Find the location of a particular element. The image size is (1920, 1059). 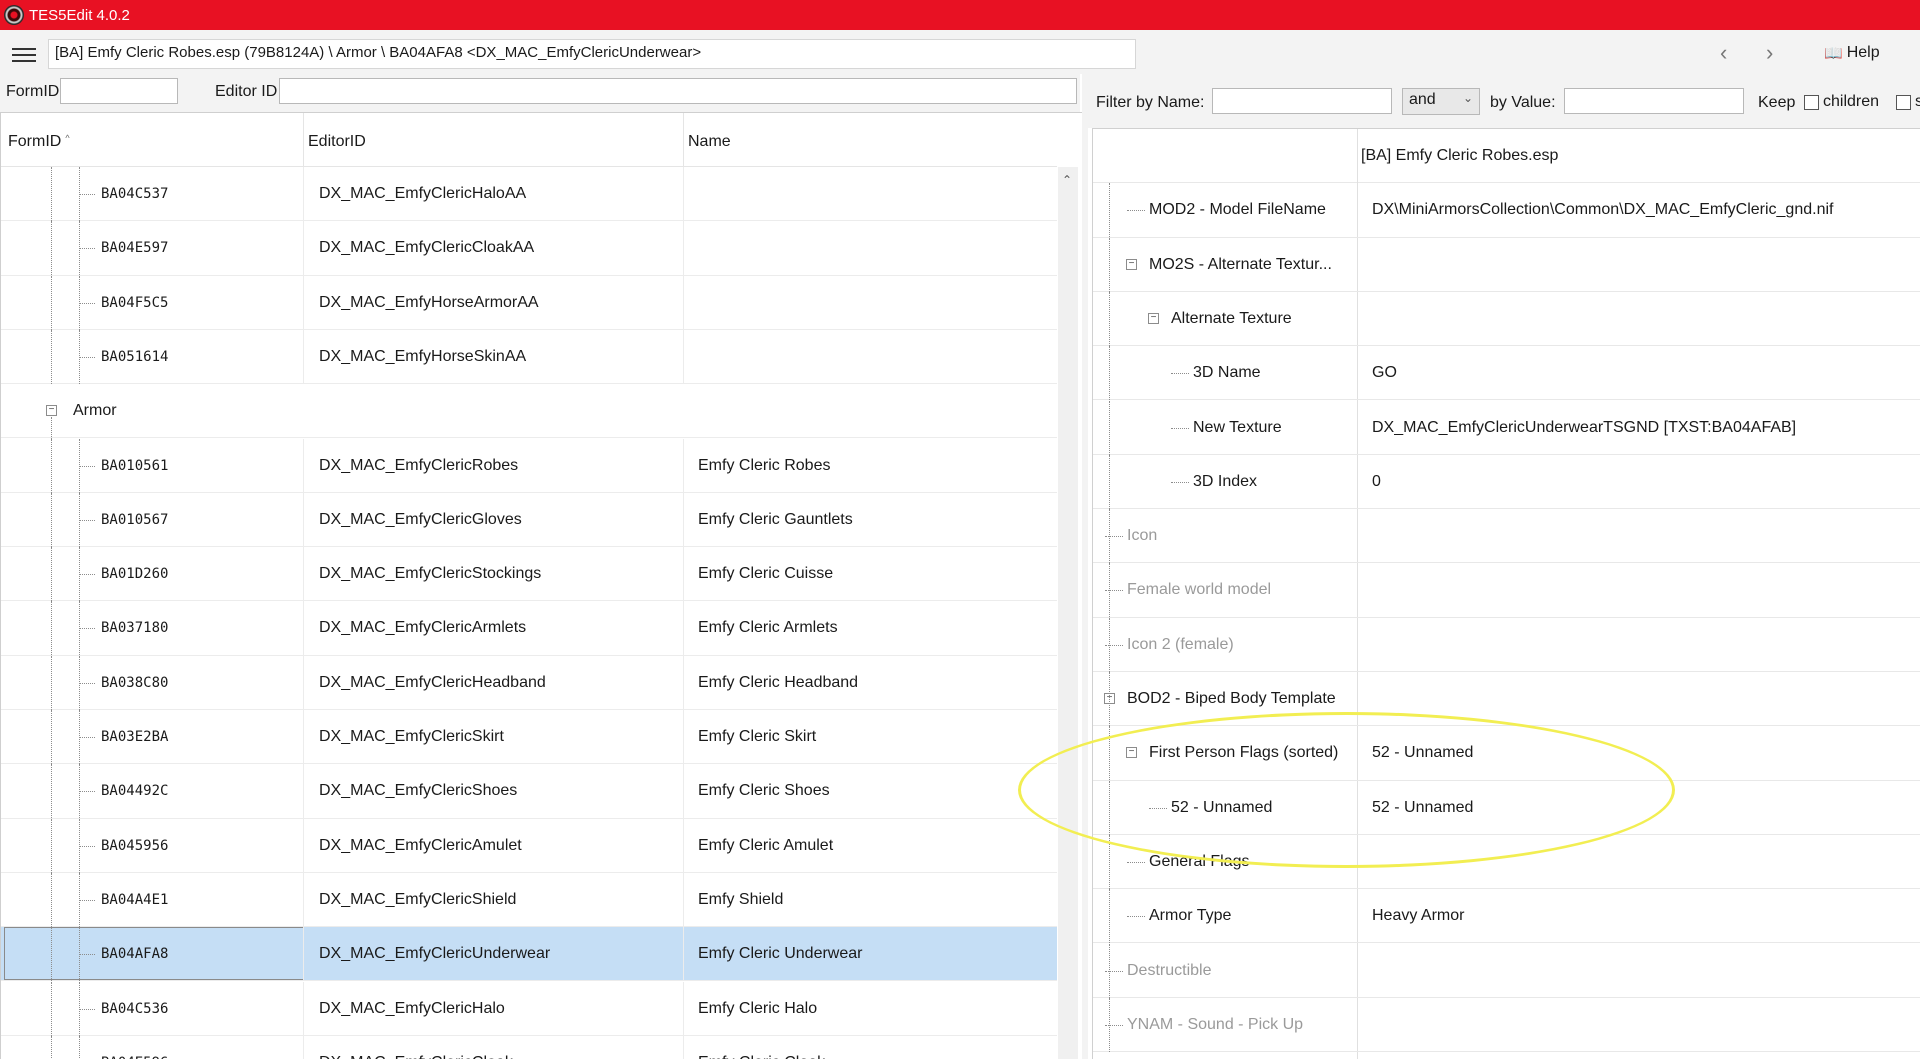

name-cell: Emfy Cleric Armlets is located at coordinates (768, 628).